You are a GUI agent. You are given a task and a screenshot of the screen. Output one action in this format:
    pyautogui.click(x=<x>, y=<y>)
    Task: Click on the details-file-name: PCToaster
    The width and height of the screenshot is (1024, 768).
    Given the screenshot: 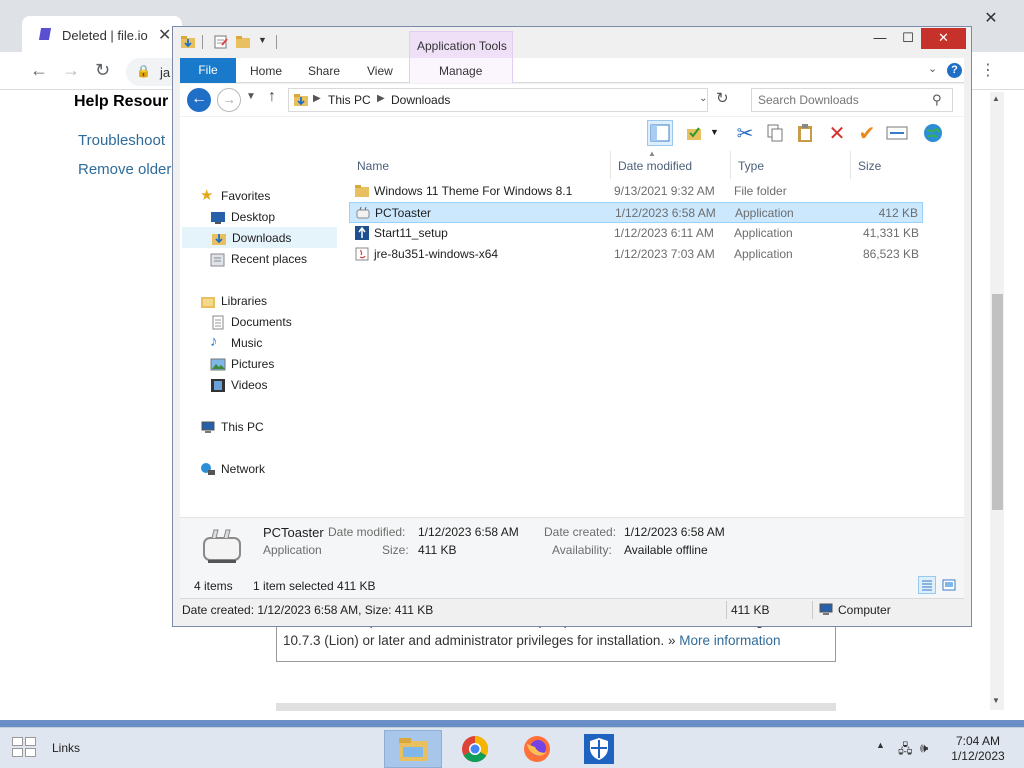 What is the action you would take?
    pyautogui.click(x=293, y=532)
    